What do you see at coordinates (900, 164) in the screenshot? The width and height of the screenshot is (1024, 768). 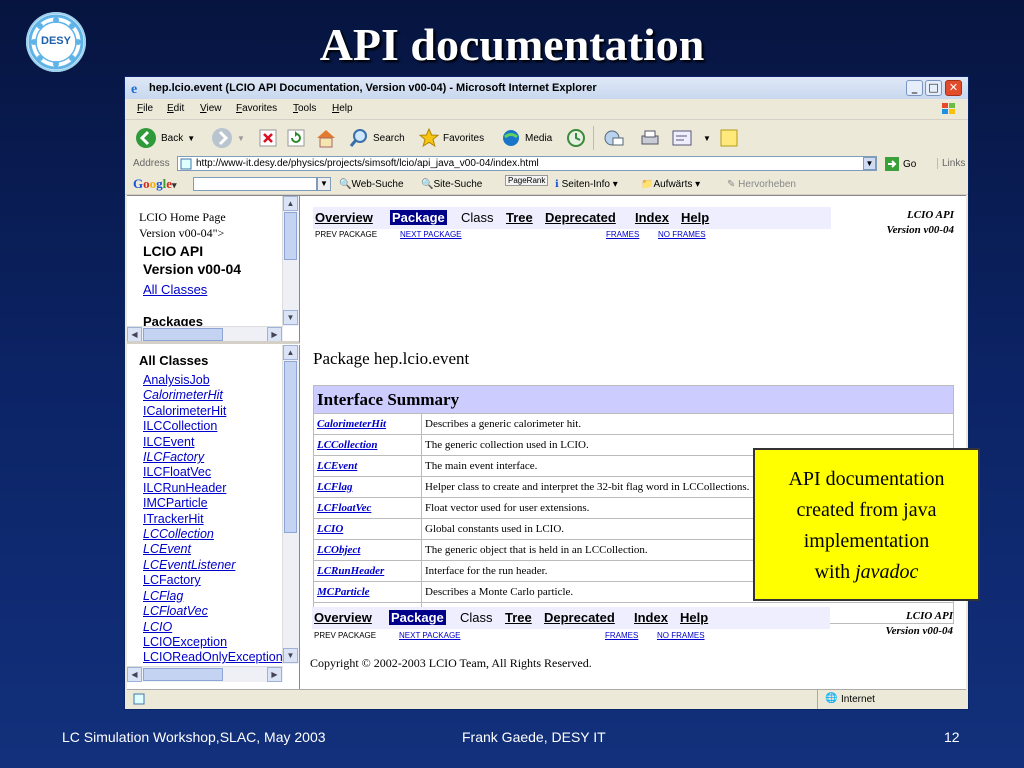 I see `go-button: Go` at bounding box center [900, 164].